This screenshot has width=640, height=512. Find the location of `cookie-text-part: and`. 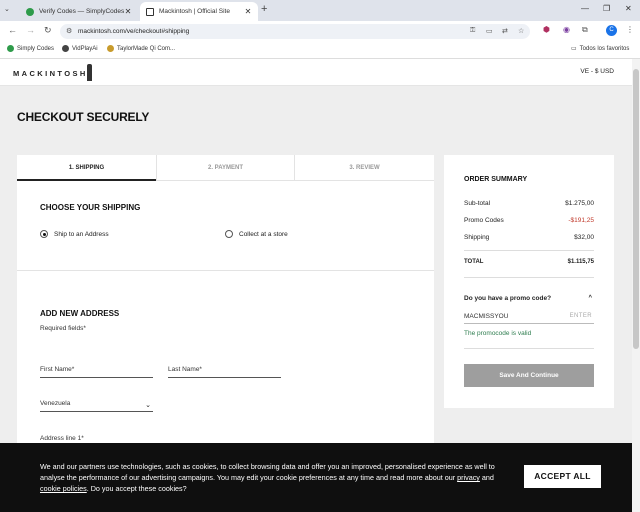

cookie-text-part: and is located at coordinates (487, 477).